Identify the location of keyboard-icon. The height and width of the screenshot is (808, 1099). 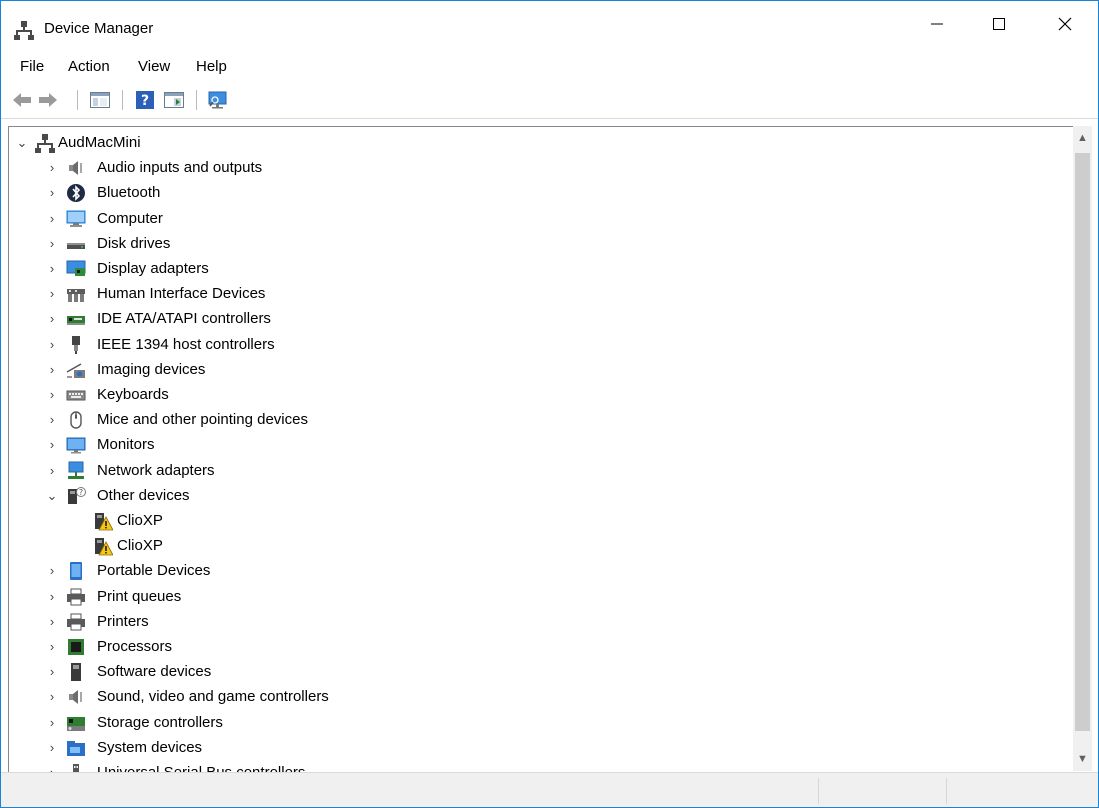
(76, 395).